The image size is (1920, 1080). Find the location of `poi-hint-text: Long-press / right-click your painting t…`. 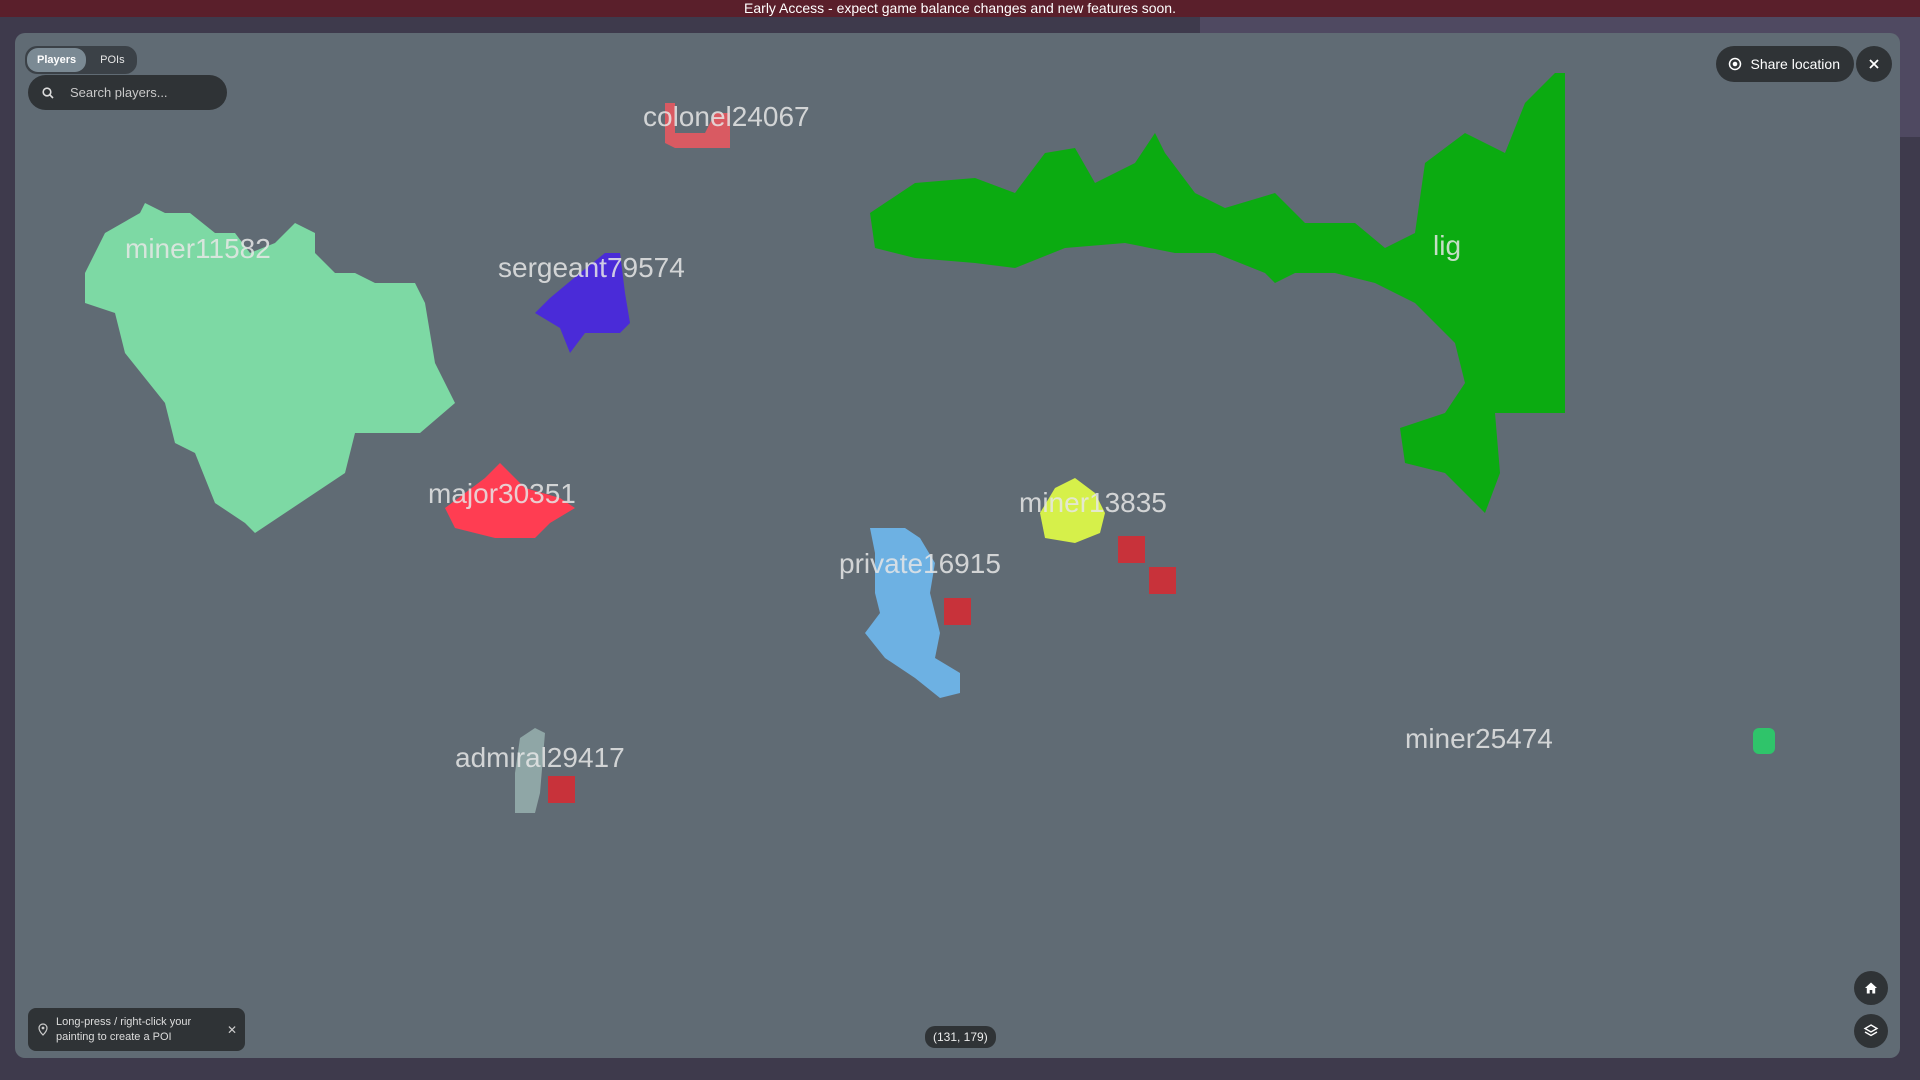

poi-hint-text: Long-press / right-click your painting t… is located at coordinates (124, 1029).